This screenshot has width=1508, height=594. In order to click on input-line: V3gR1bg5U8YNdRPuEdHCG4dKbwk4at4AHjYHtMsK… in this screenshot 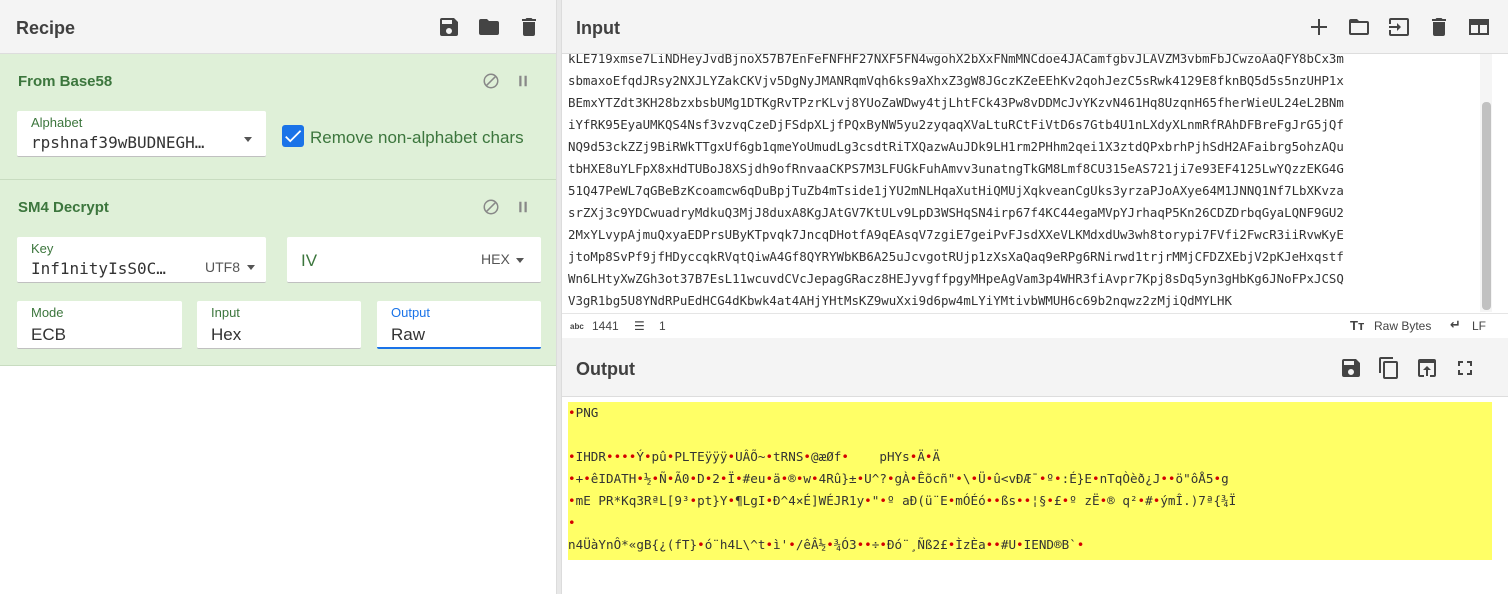, I will do `click(900, 300)`.